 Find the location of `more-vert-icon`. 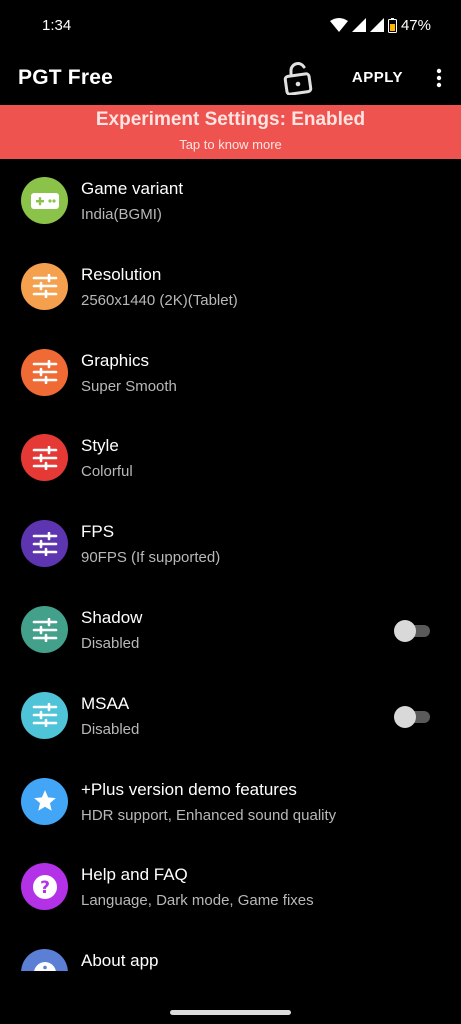

more-vert-icon is located at coordinates (439, 77).